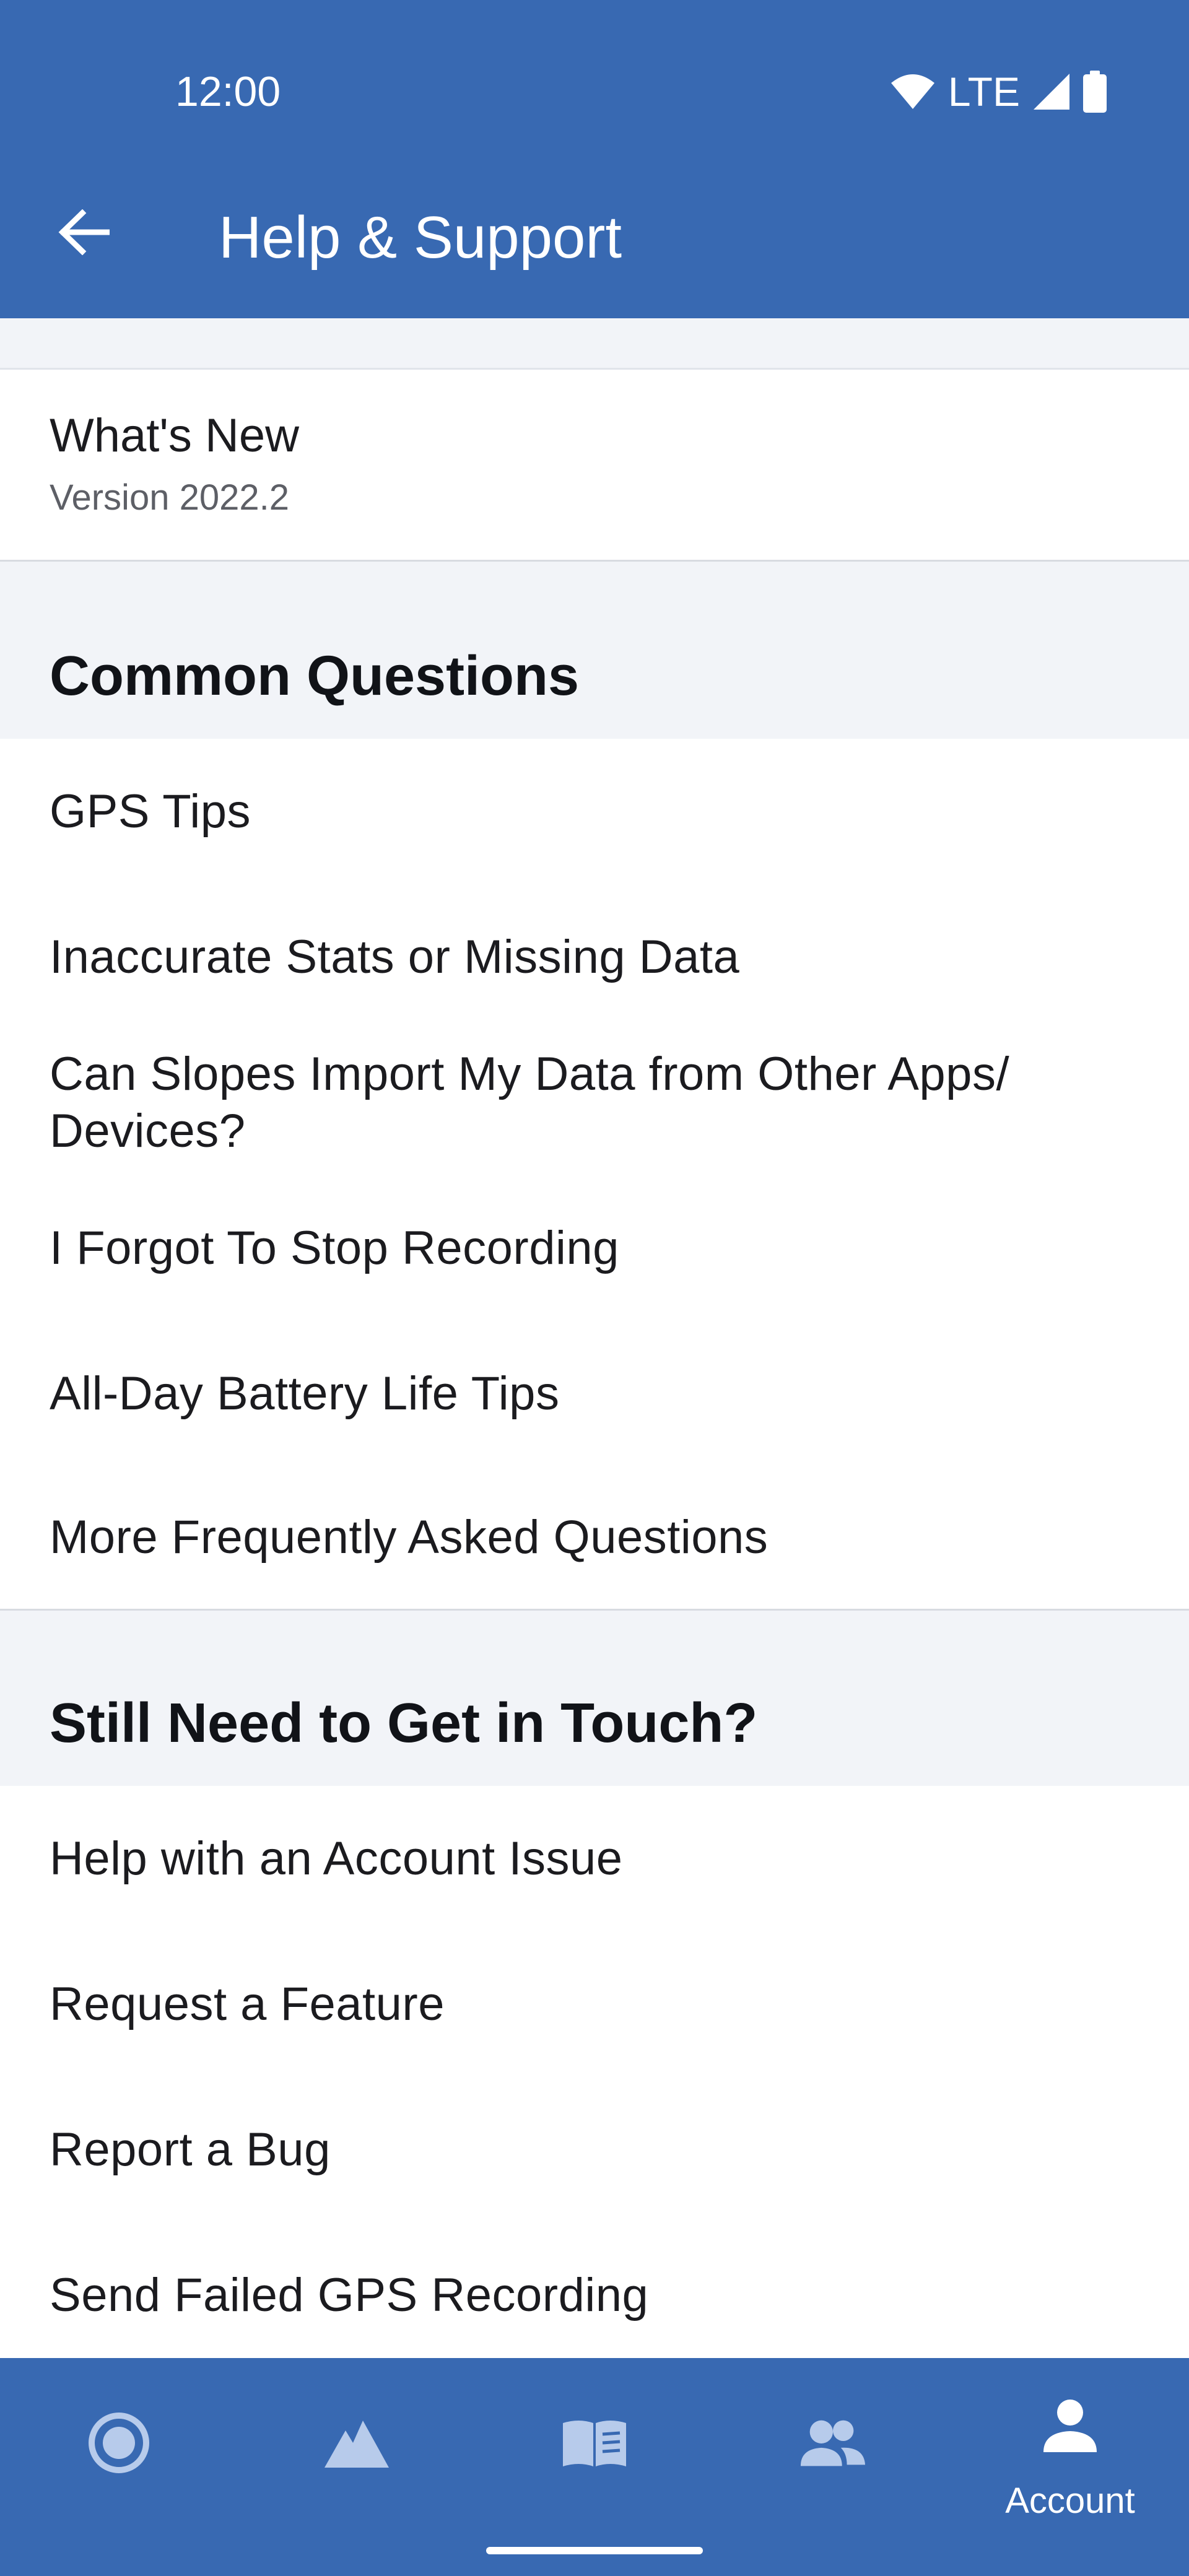  What do you see at coordinates (594, 344) in the screenshot?
I see `top-divider-strip` at bounding box center [594, 344].